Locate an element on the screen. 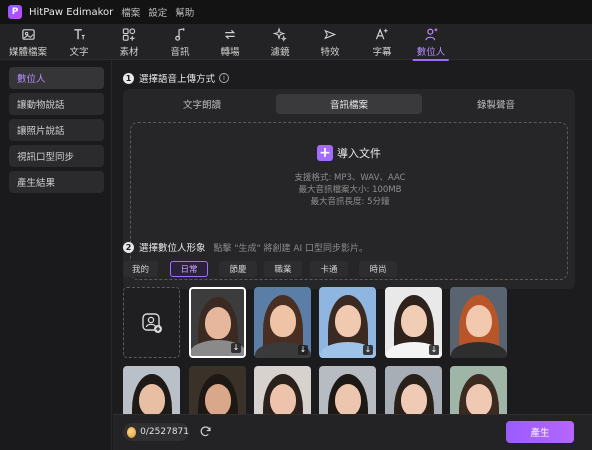  elements-icon is located at coordinates (129, 34).